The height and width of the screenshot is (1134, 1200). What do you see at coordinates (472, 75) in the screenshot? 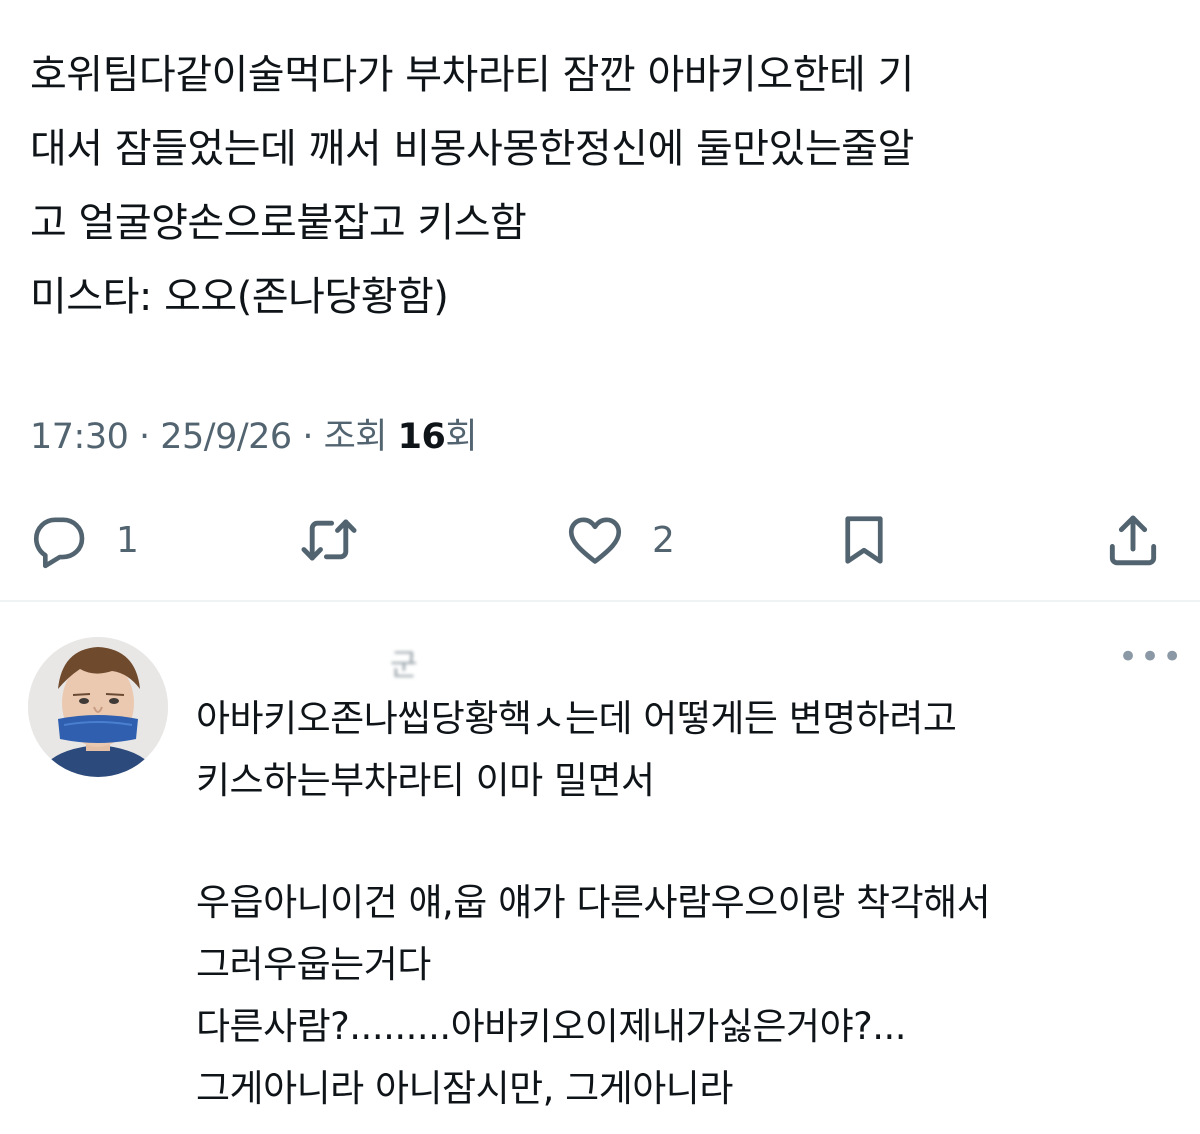
I see `tweet-text-line: 호위팀다같이술먹다가 부차라티 잠깐 아바키오한테 기` at bounding box center [472, 75].